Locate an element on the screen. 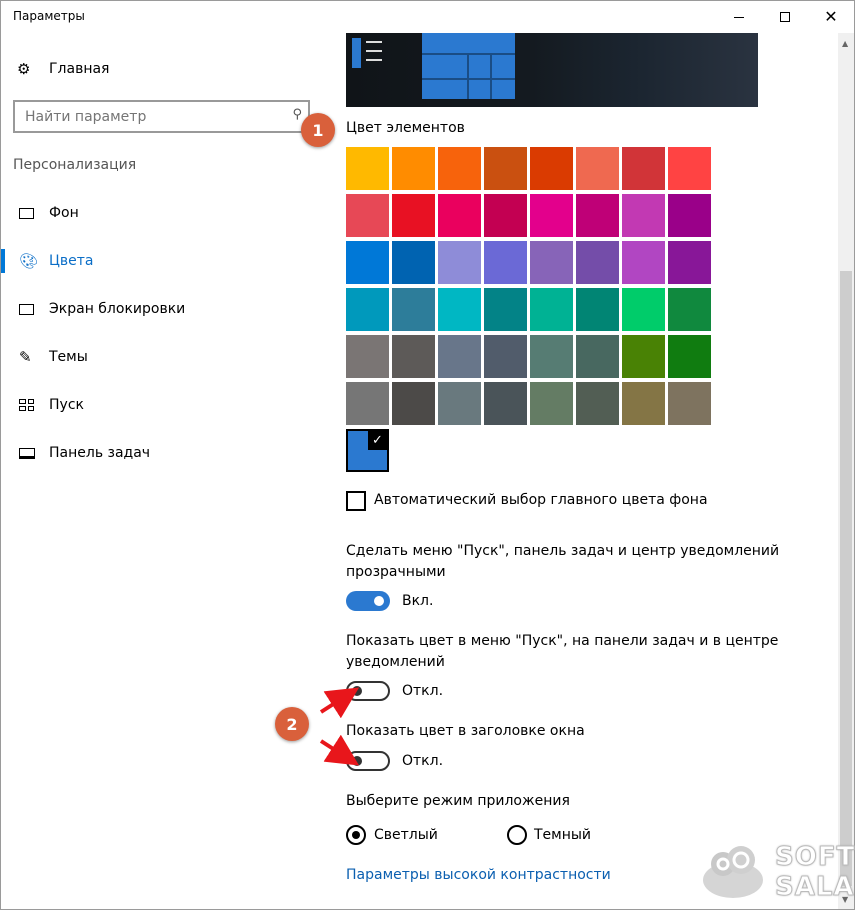 Image resolution: width=855 pixels, height=910 pixels. close-icon: ✕ is located at coordinates (831, 16).